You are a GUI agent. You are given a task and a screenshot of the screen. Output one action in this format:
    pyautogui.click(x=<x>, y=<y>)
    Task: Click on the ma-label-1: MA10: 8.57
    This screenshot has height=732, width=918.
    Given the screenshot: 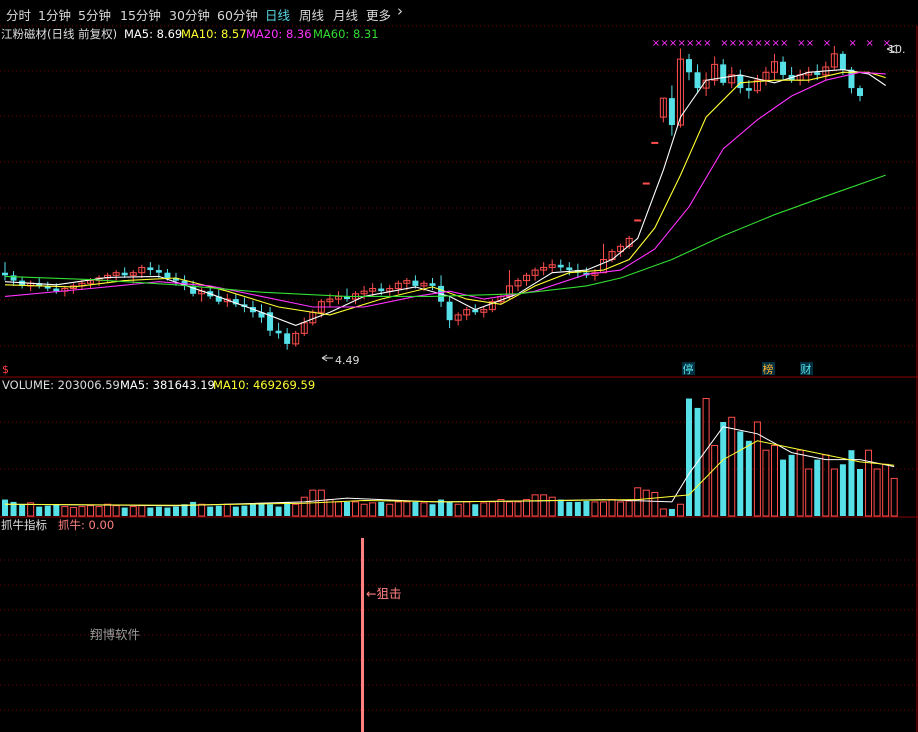 What is the action you would take?
    pyautogui.click(x=214, y=34)
    